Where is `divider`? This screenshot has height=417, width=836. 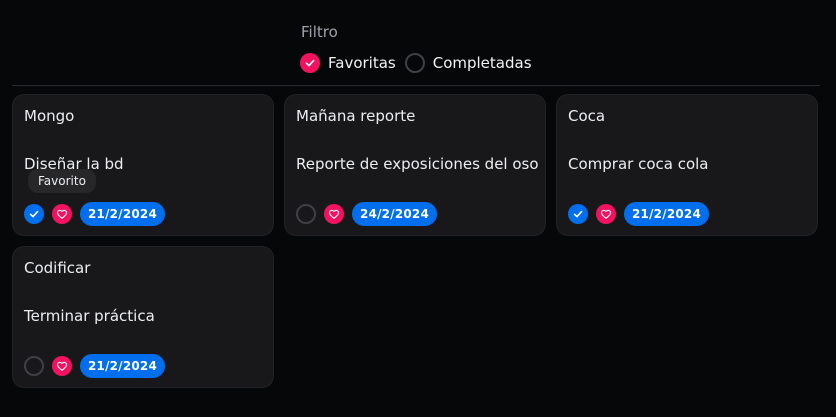 divider is located at coordinates (416, 85).